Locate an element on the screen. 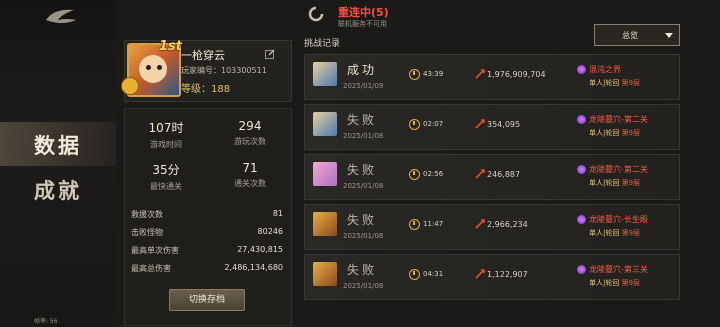 This screenshot has height=327, width=720. records-filter-dropdown: 总览 is located at coordinates (637, 35).